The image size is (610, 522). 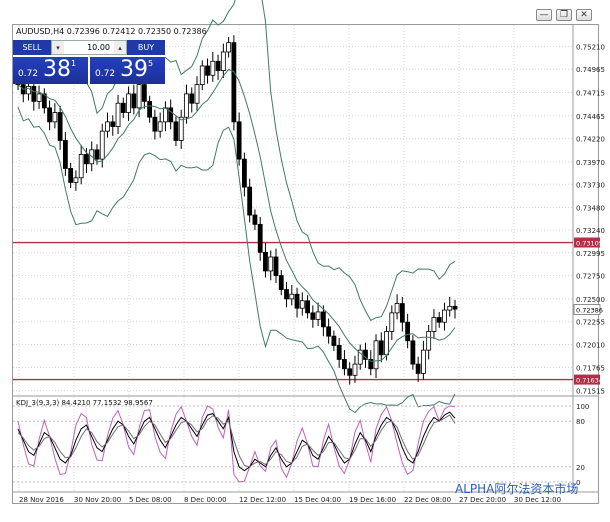 I want to click on time-tick-label: 30 Nov 20:00, so click(x=97, y=500).